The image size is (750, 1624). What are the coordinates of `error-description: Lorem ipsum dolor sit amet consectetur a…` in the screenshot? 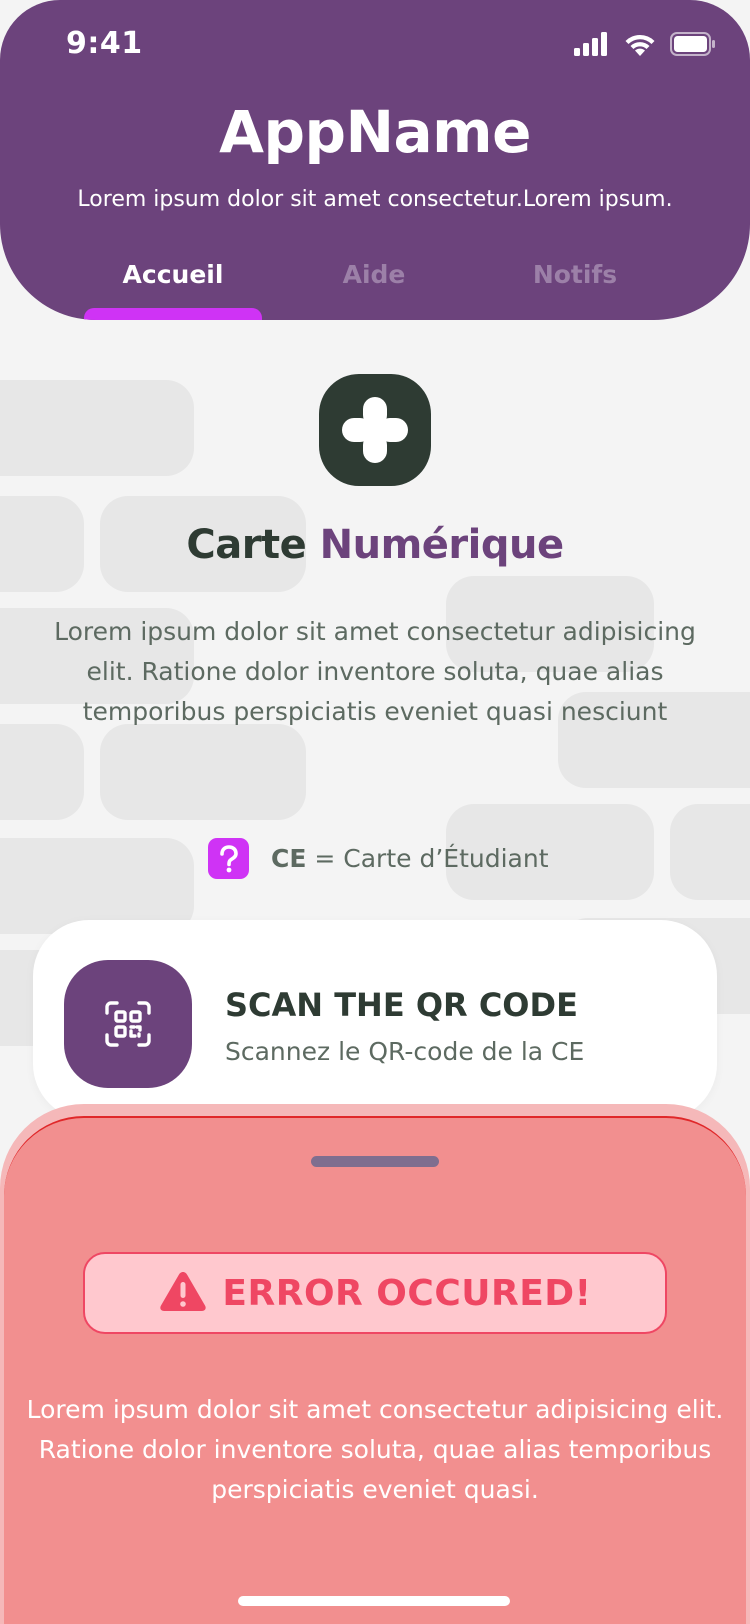 It's located at (375, 1449).